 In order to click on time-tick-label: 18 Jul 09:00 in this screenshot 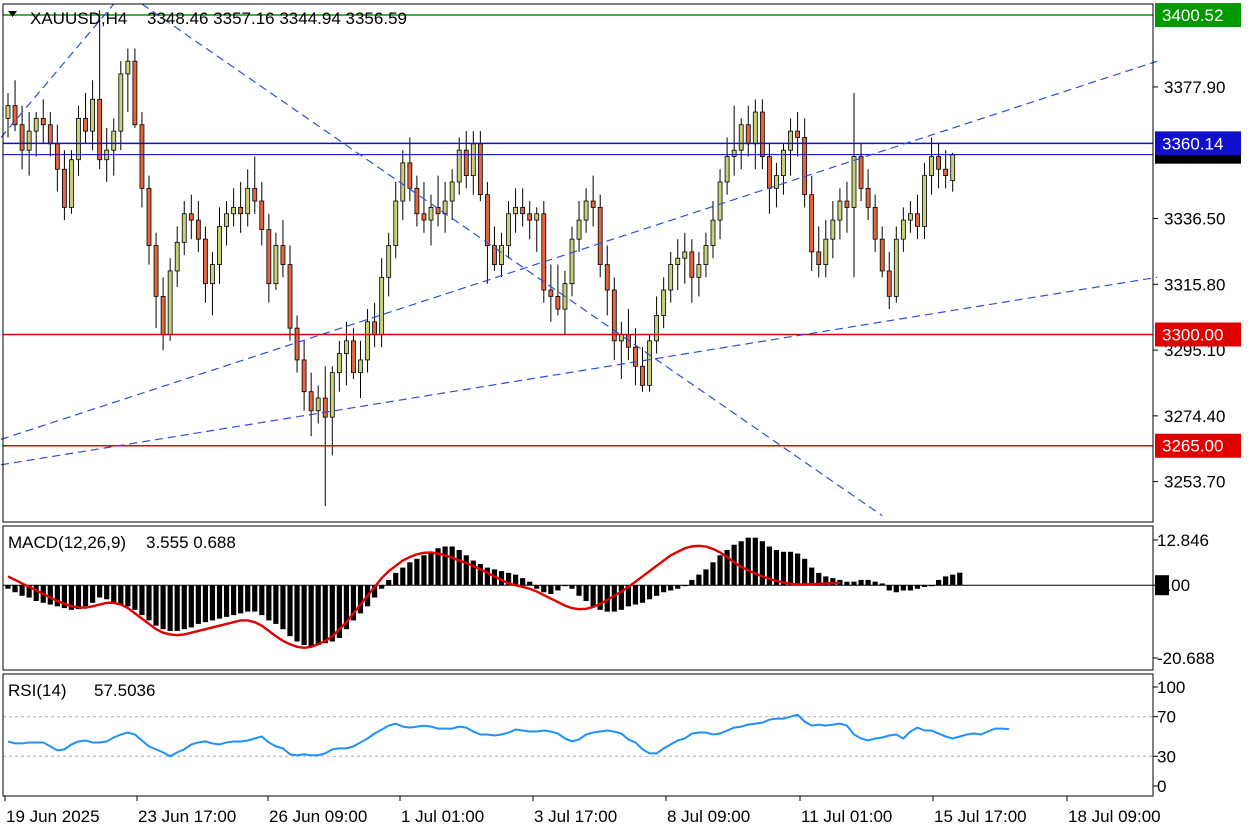, I will do `click(1114, 816)`.